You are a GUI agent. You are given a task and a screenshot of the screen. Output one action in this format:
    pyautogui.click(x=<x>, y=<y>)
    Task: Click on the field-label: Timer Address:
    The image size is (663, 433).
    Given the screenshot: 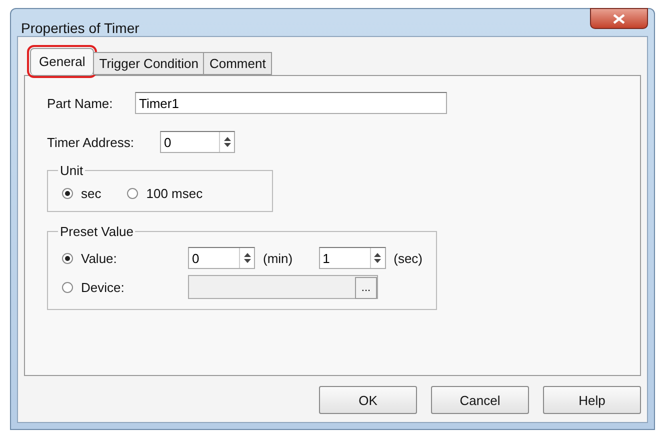 What is the action you would take?
    pyautogui.click(x=91, y=142)
    